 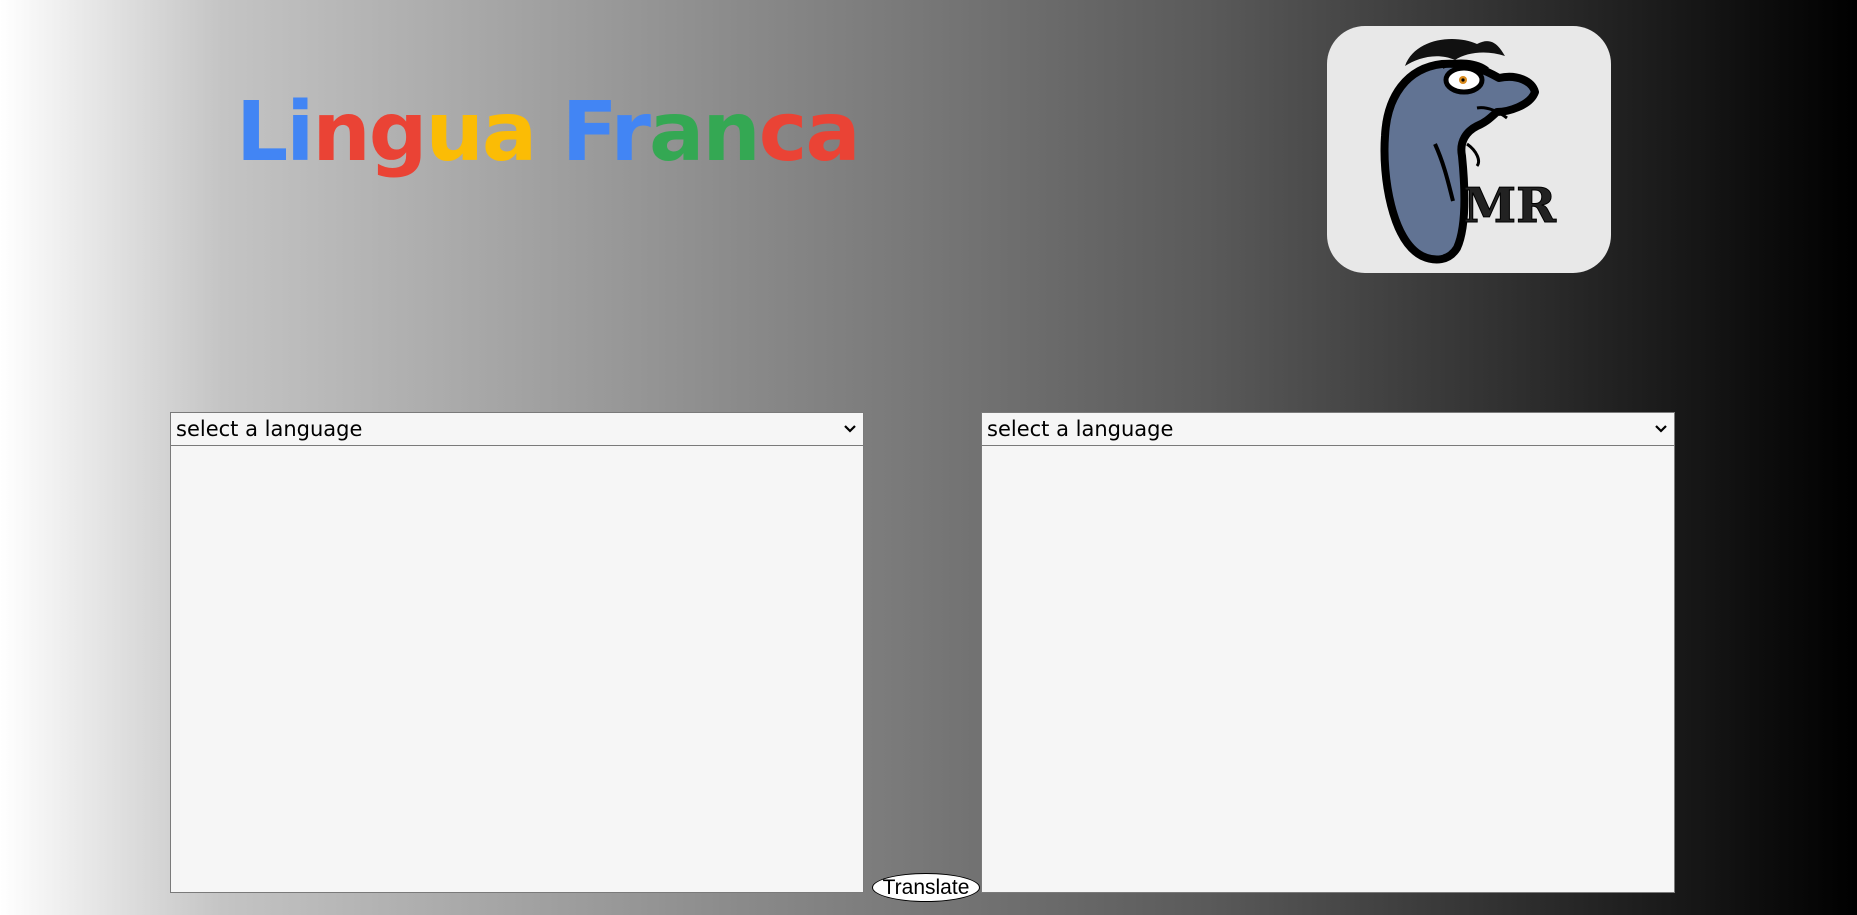 What do you see at coordinates (269, 429) in the screenshot?
I see `source-language-value: select a language` at bounding box center [269, 429].